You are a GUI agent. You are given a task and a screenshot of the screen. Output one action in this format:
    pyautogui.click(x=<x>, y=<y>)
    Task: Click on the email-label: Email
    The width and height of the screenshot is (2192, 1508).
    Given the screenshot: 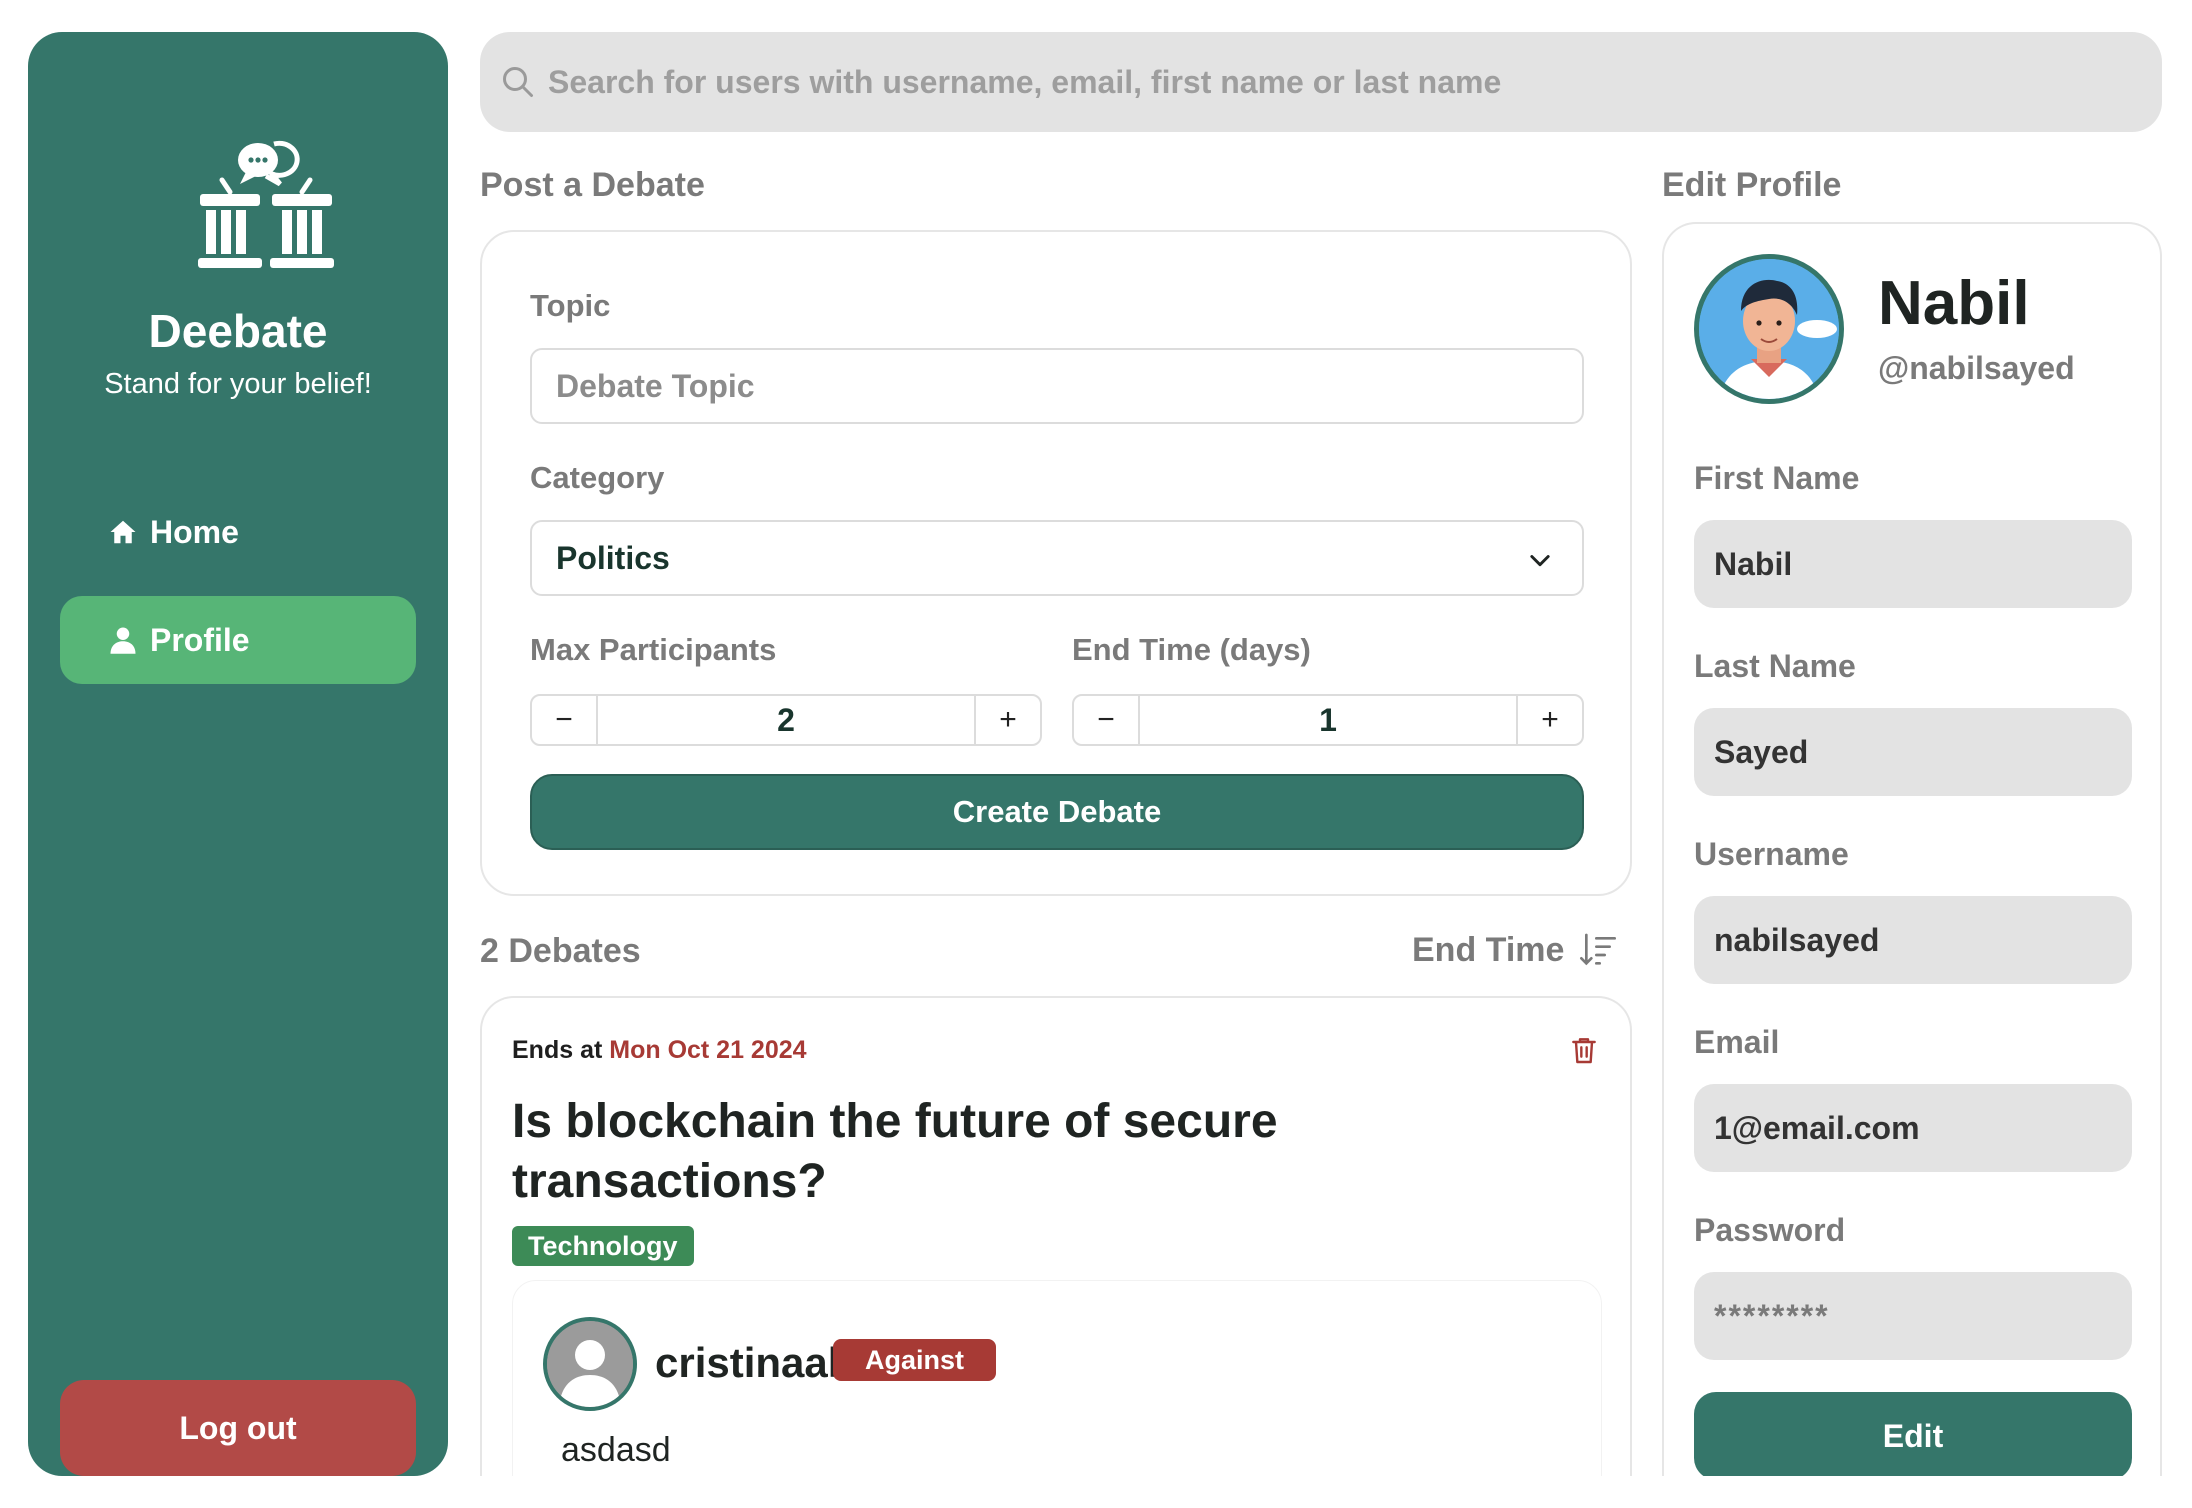 What is the action you would take?
    pyautogui.click(x=1737, y=1042)
    